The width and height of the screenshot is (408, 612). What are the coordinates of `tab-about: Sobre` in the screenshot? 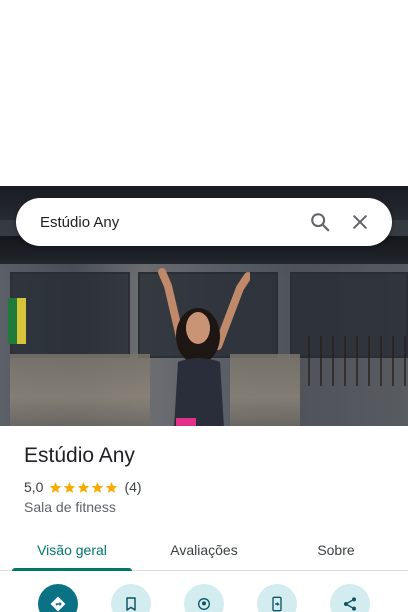 It's located at (336, 550).